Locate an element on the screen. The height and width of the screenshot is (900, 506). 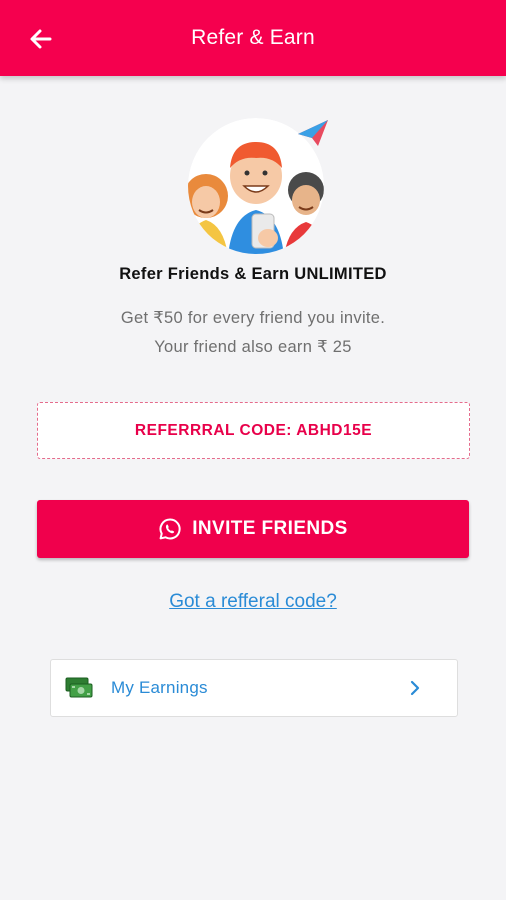
referral-code-text: REFERRRAL CODE: ABHD15E is located at coordinates (253, 430).